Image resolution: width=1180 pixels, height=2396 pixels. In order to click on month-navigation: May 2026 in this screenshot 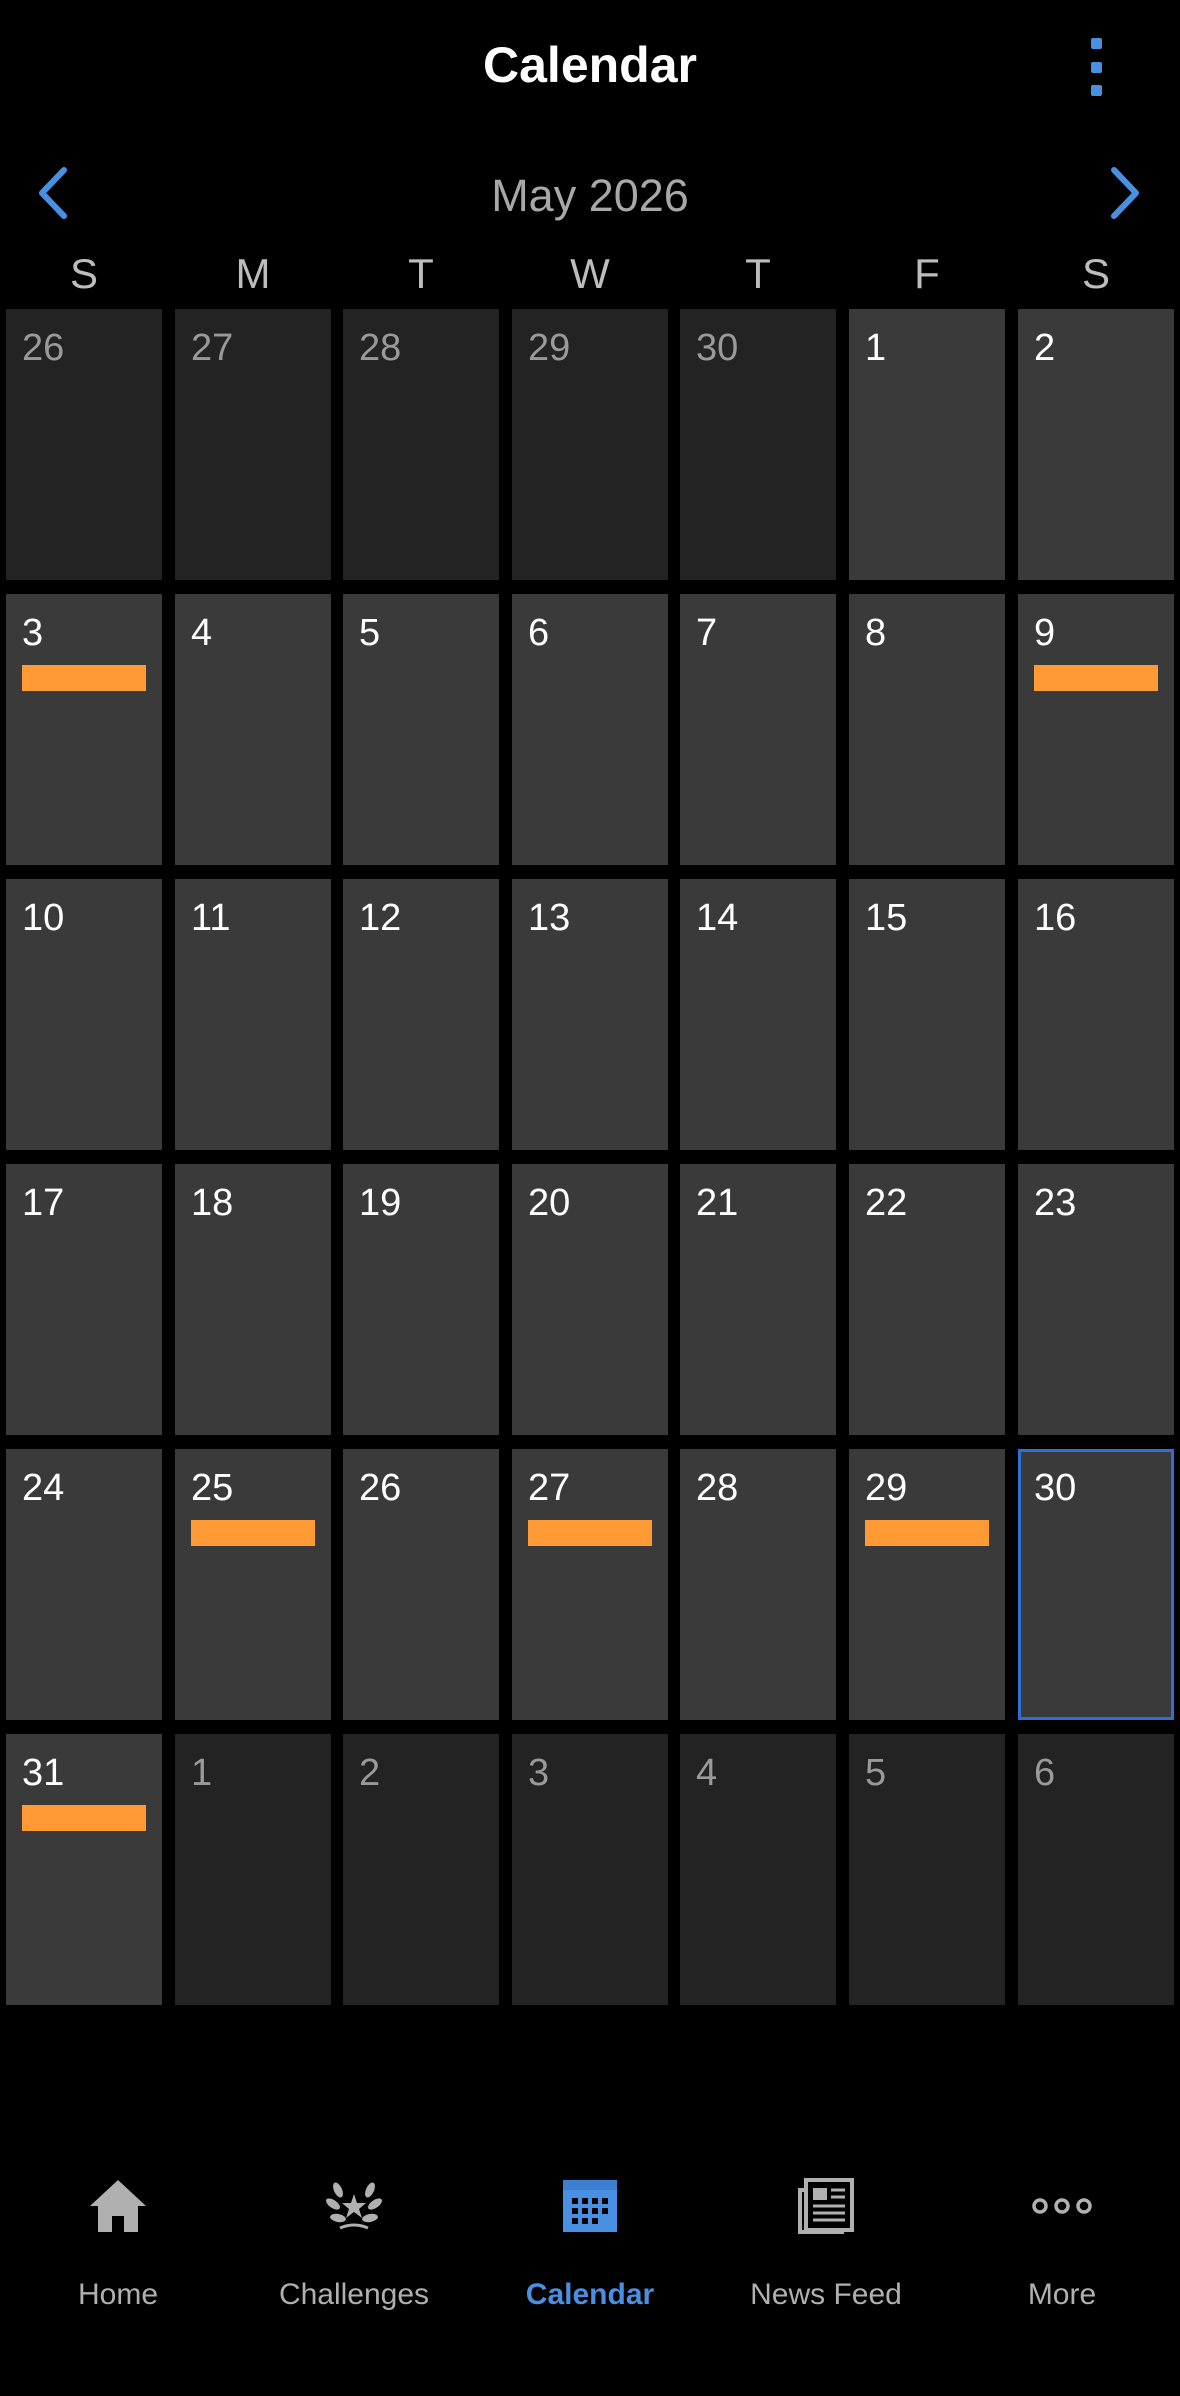, I will do `click(590, 193)`.